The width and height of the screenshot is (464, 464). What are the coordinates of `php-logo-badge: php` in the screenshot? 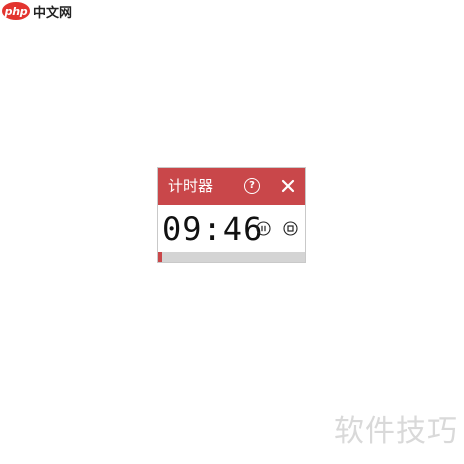 It's located at (16, 11).